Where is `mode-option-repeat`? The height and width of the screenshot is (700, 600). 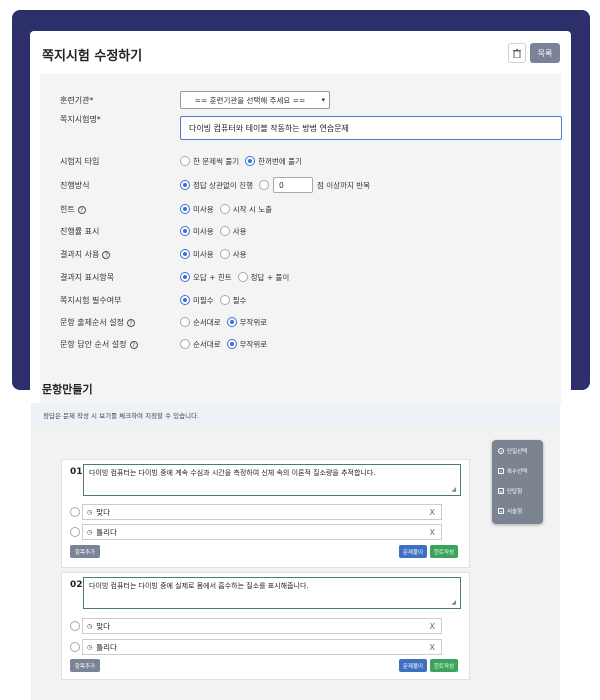 mode-option-repeat is located at coordinates (263, 185).